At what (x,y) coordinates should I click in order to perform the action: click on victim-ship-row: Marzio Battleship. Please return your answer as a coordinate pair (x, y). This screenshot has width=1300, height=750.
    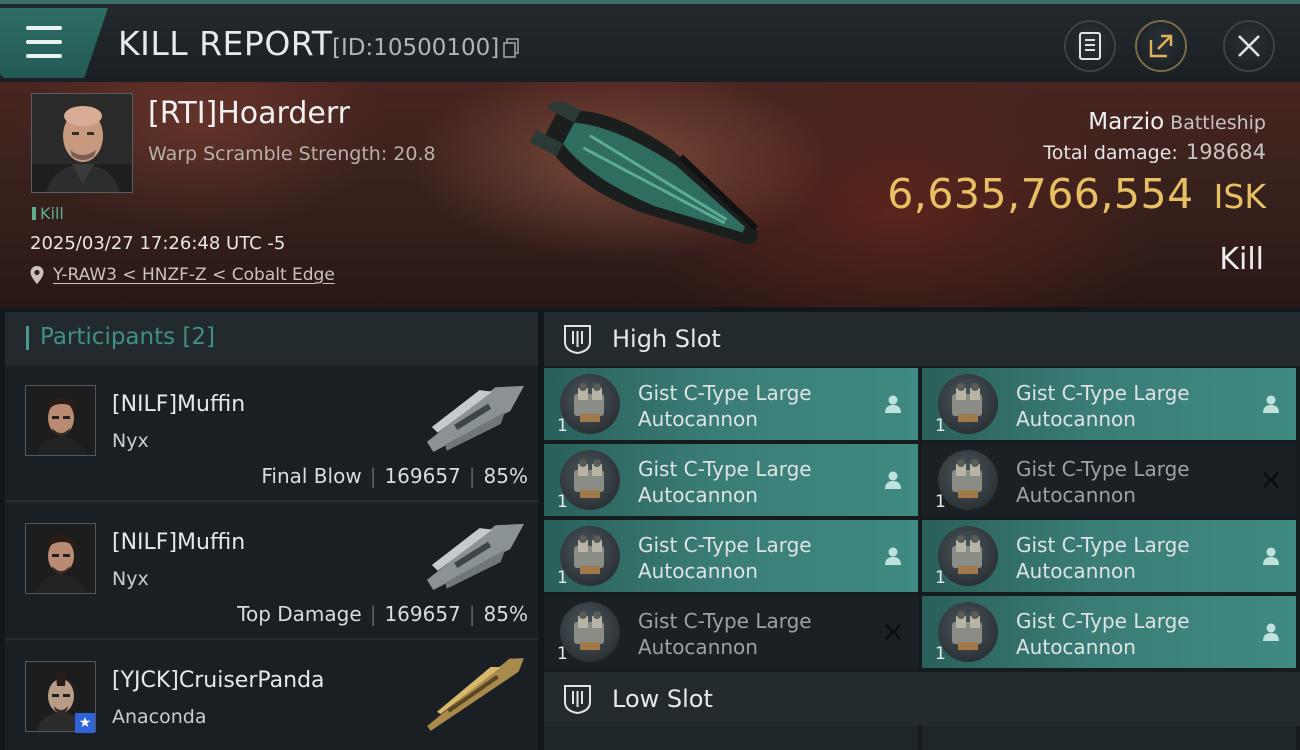
    Looking at the image, I should click on (1177, 122).